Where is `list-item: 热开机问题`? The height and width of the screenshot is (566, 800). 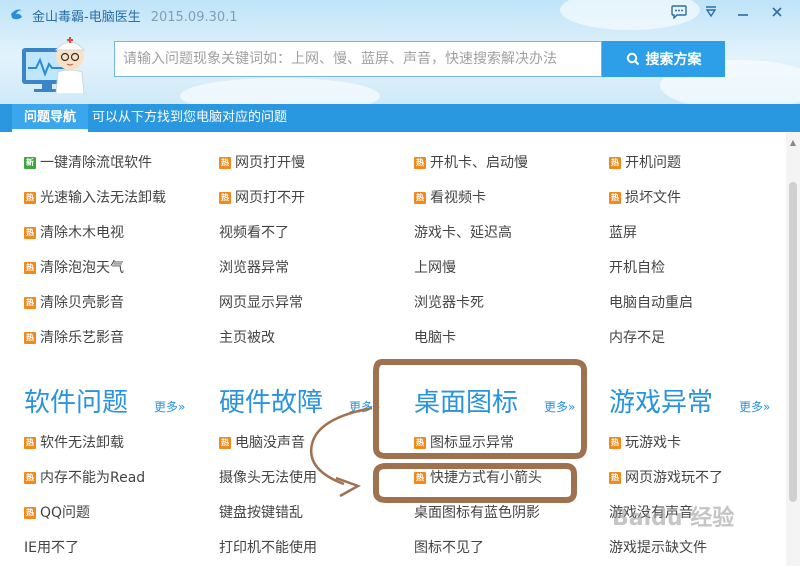 list-item: 热开机问题 is located at coordinates (645, 163).